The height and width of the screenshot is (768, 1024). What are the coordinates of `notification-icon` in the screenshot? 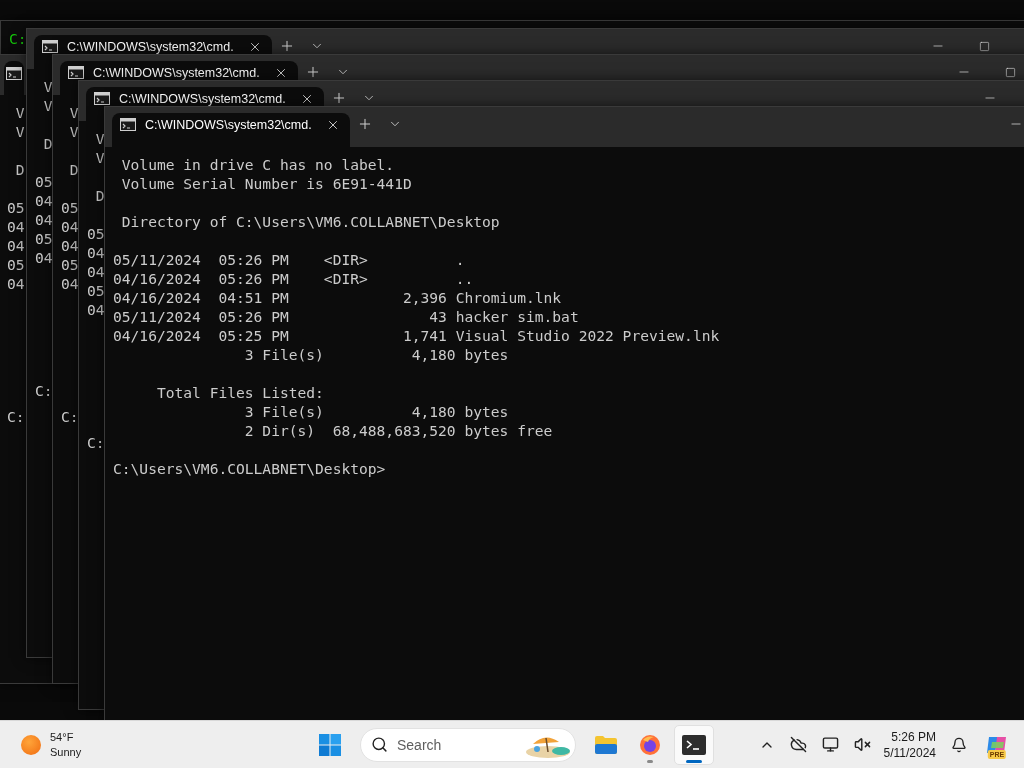 It's located at (959, 744).